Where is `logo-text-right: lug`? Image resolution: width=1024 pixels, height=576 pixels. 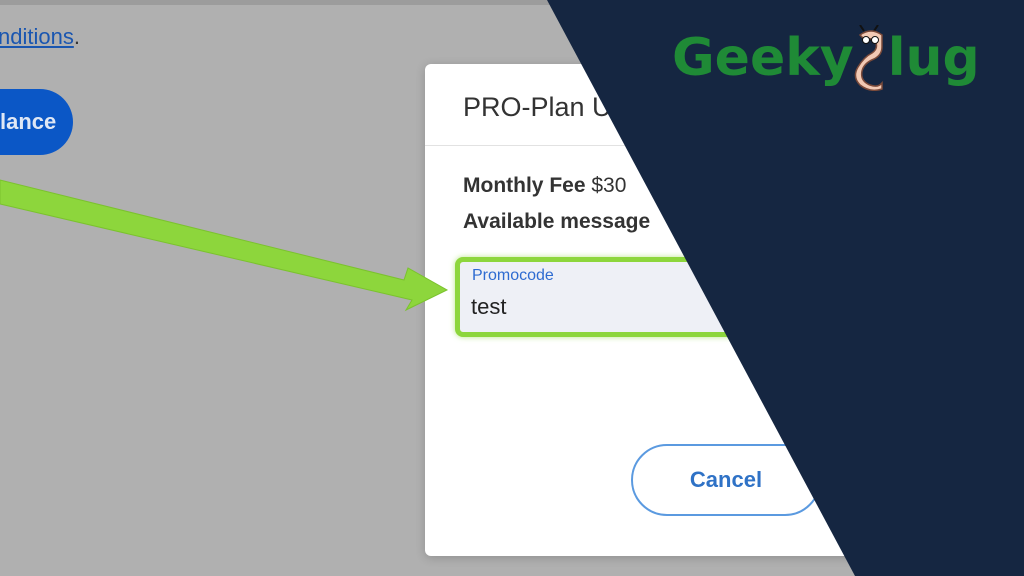 logo-text-right: lug is located at coordinates (933, 58).